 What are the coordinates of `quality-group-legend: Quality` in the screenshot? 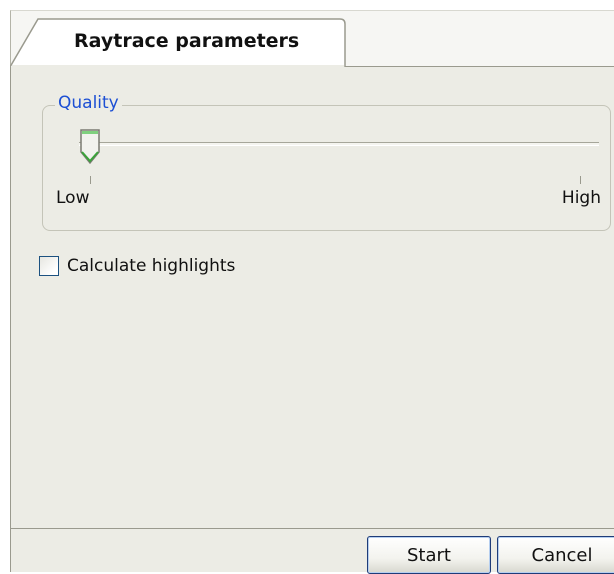 It's located at (88, 103).